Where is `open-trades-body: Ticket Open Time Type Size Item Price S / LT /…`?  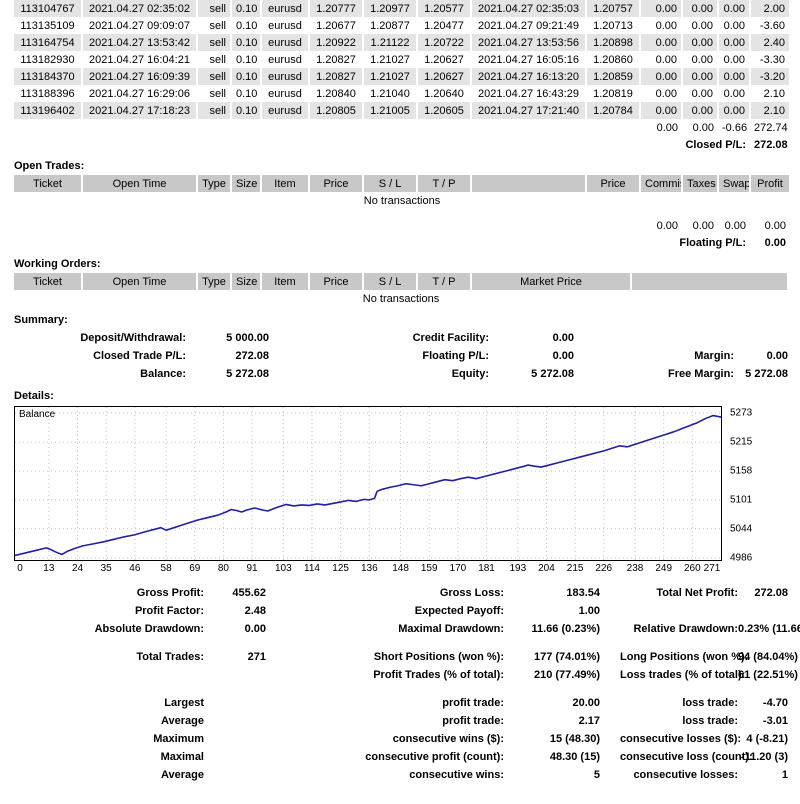
open-trades-body: Ticket Open Time Type Size Item Price S / LT /… is located at coordinates (402, 213).